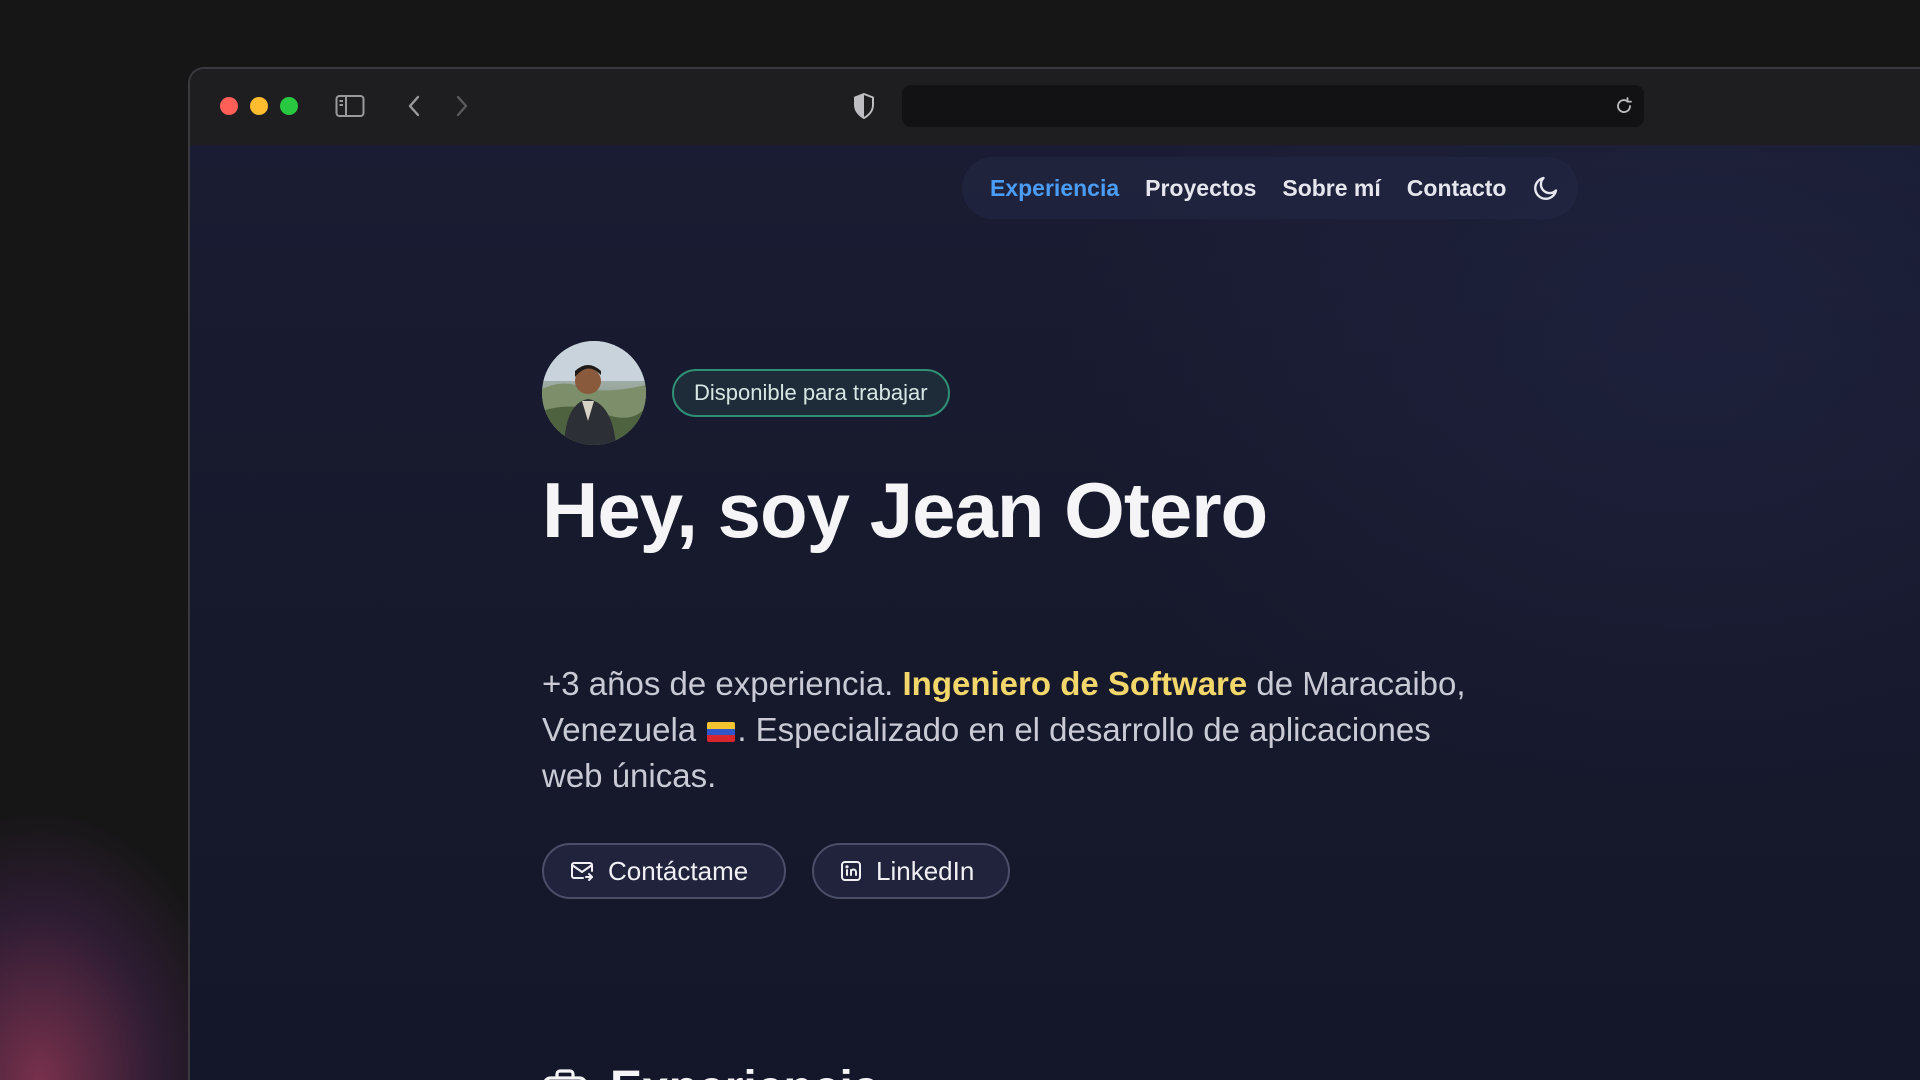 This screenshot has height=1080, width=1920. What do you see at coordinates (414, 106) in the screenshot?
I see `back-icon` at bounding box center [414, 106].